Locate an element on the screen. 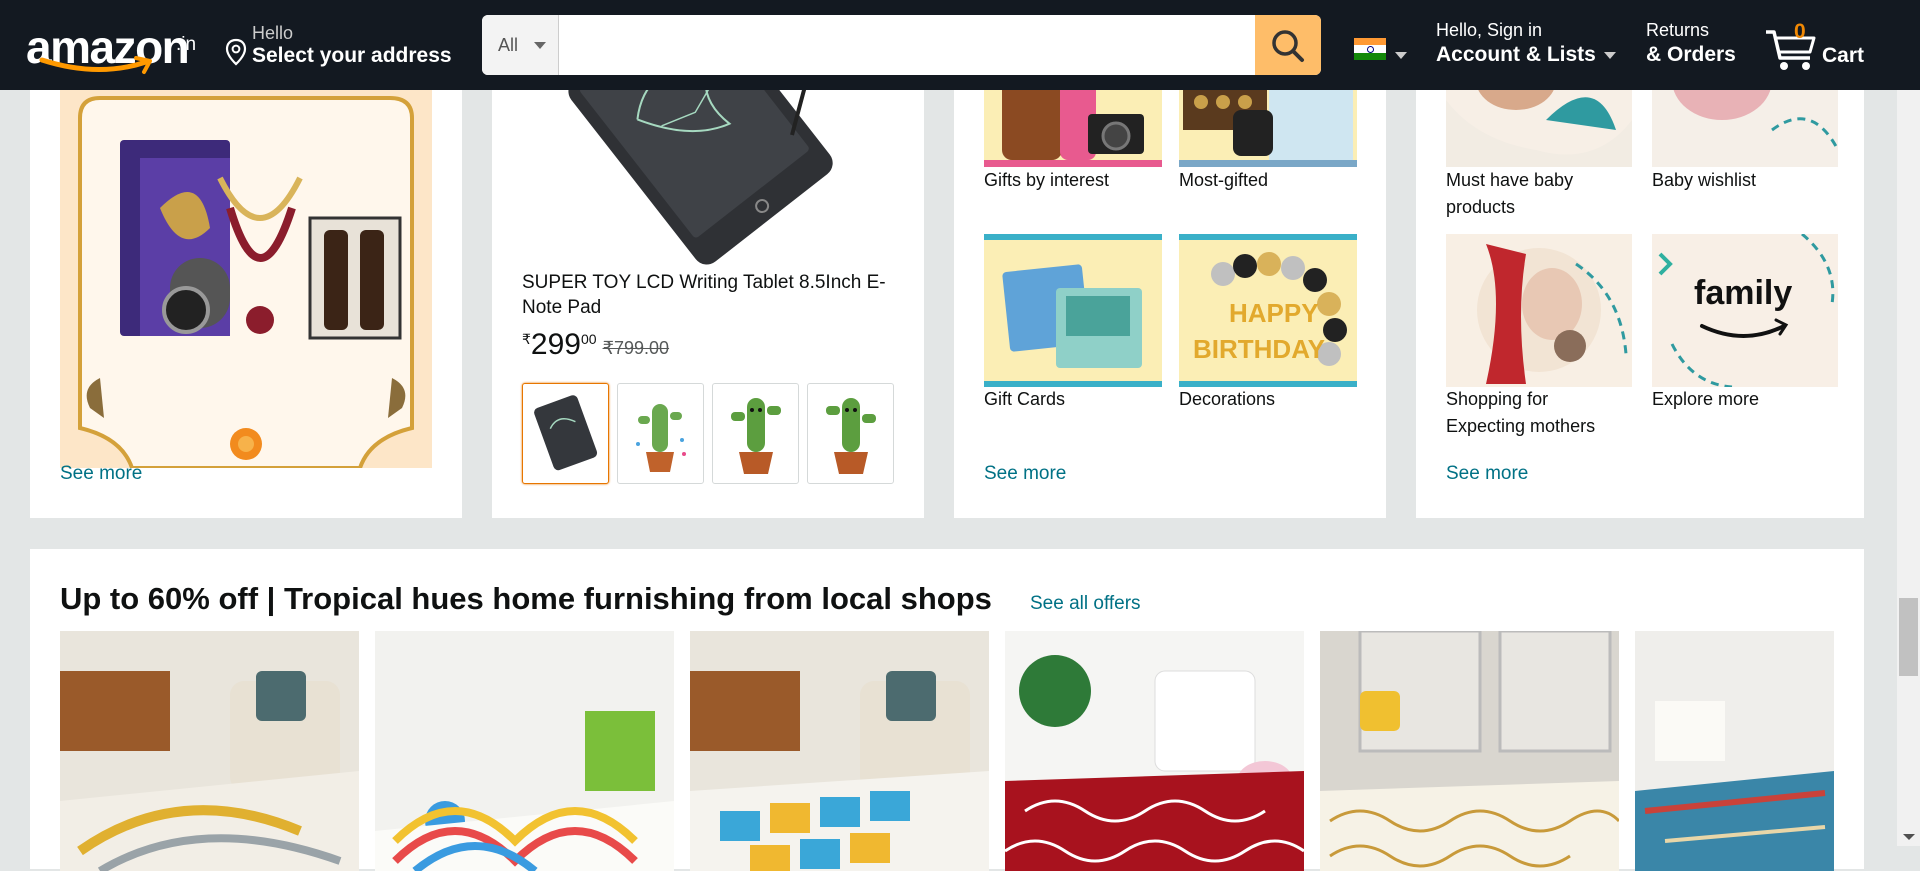  search-icon is located at coordinates (1288, 46).